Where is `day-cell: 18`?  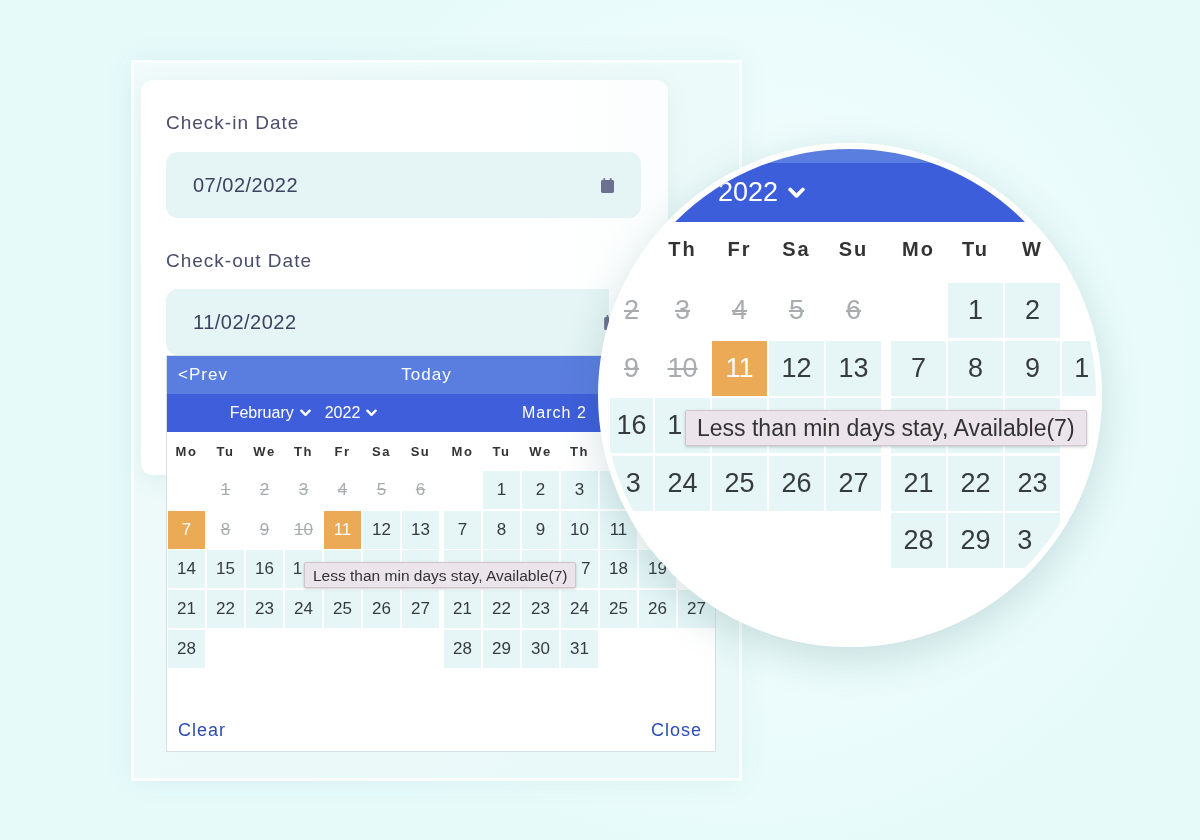
day-cell: 18 is located at coordinates (618, 569).